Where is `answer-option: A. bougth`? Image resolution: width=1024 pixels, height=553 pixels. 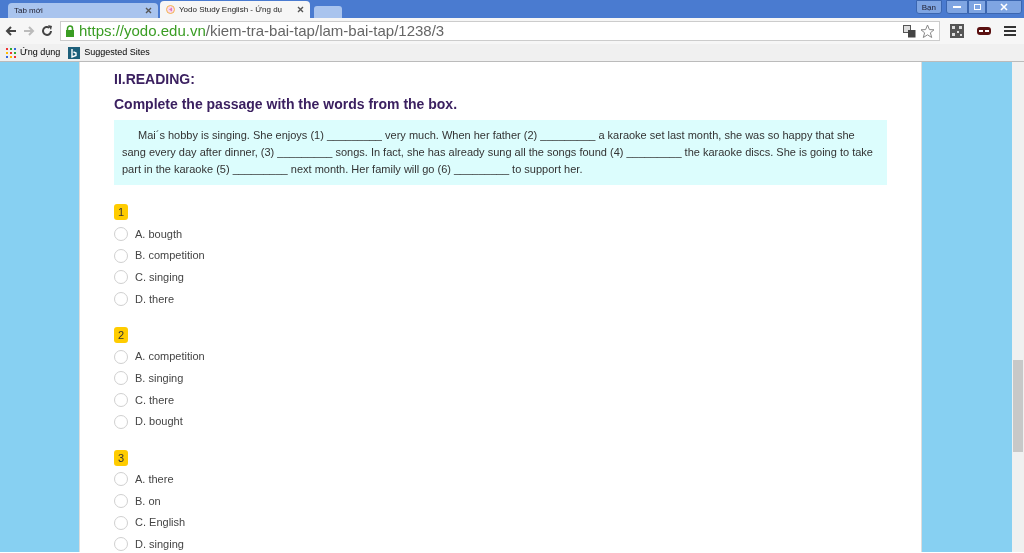
answer-option: A. bougth is located at coordinates (500, 234).